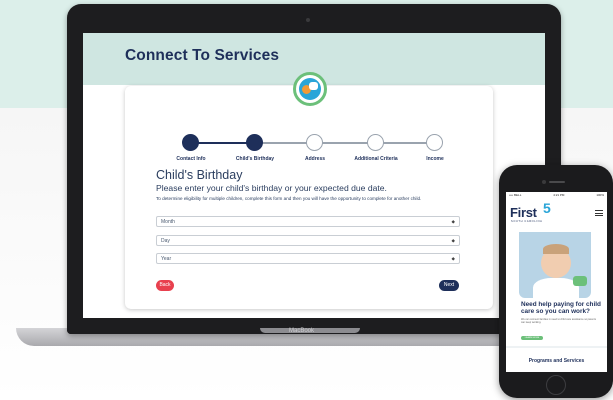 This screenshot has width=613, height=400. I want to click on battery-text: 100%, so click(600, 195).